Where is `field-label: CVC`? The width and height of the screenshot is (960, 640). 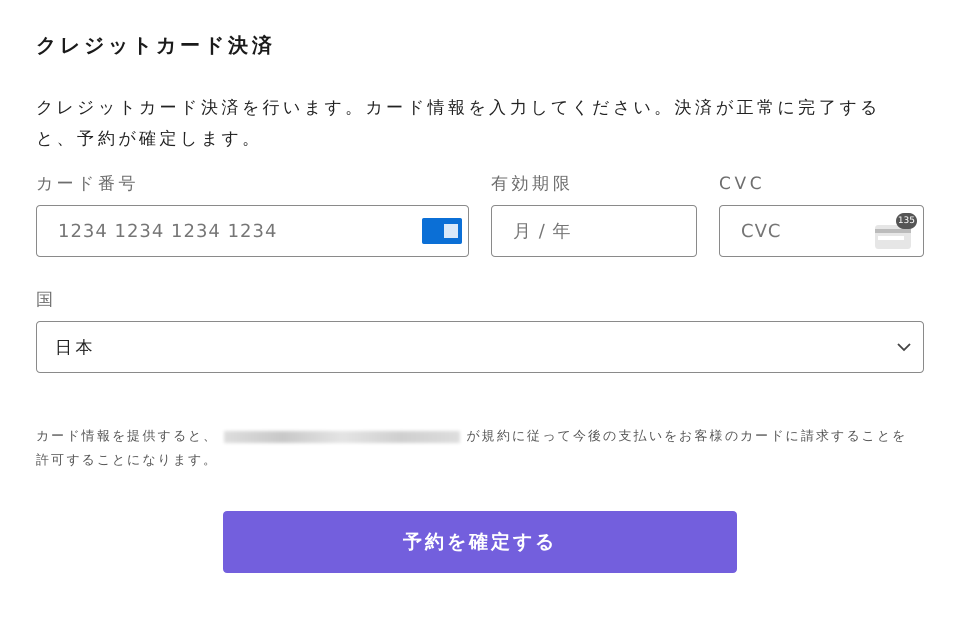 field-label: CVC is located at coordinates (742, 184).